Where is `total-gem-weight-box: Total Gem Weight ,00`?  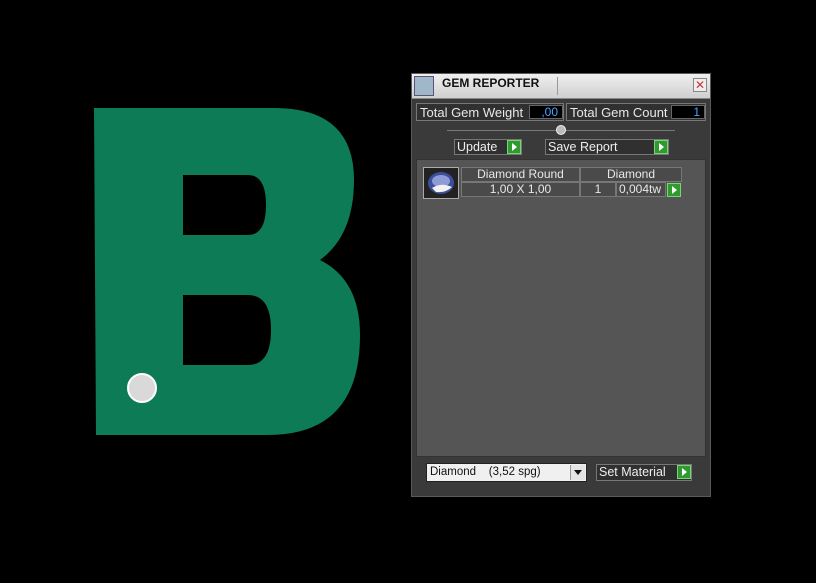
total-gem-weight-box: Total Gem Weight ,00 is located at coordinates (490, 112).